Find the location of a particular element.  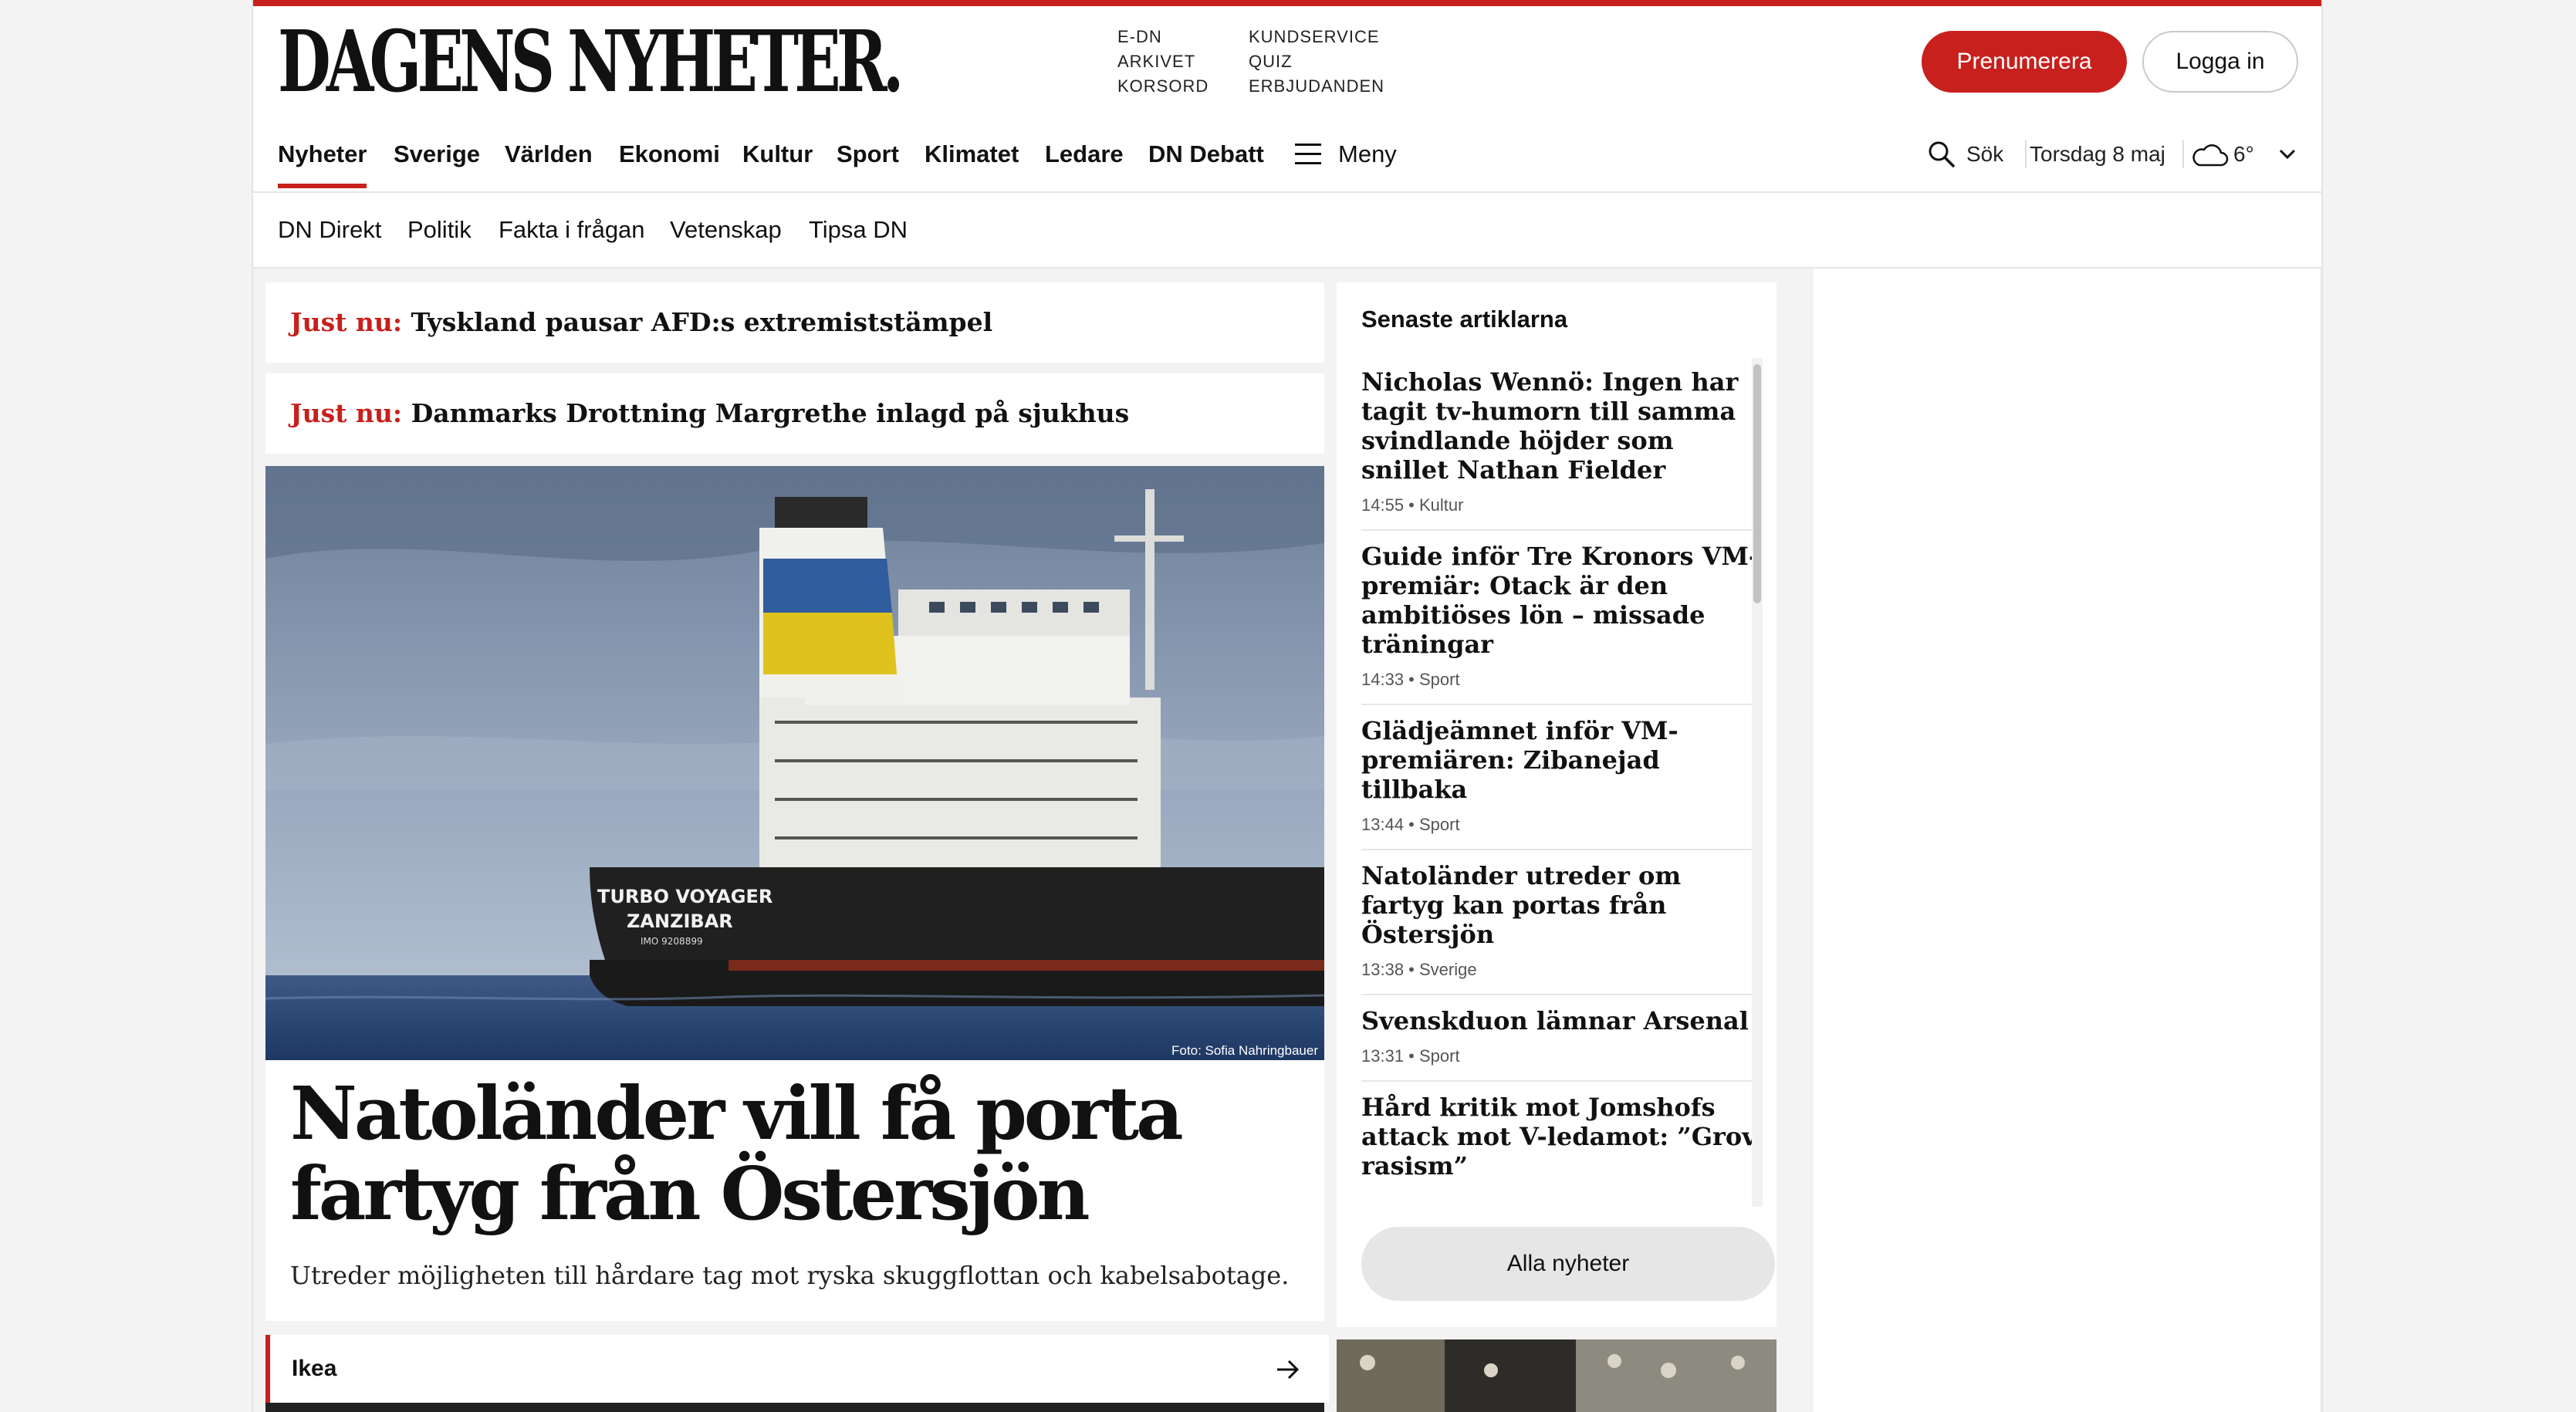

scrollbar-thumb is located at coordinates (1757, 483).